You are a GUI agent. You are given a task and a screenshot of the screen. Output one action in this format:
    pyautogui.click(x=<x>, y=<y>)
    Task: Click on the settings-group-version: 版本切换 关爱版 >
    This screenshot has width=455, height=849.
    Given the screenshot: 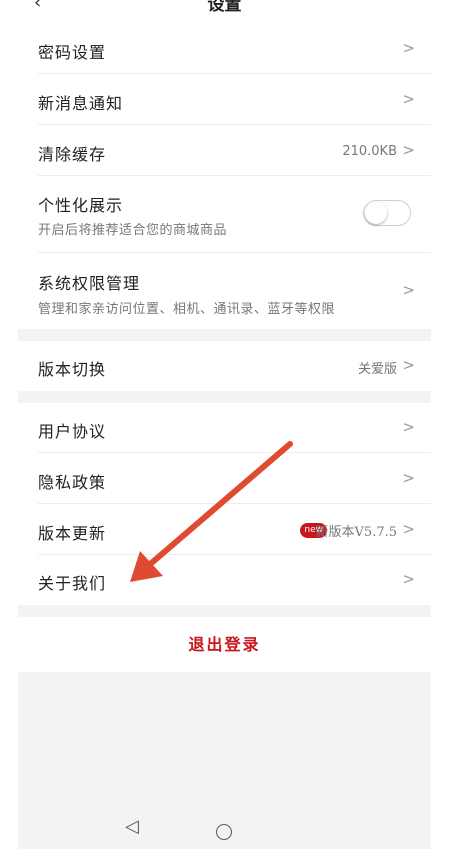 What is the action you would take?
    pyautogui.click(x=224, y=366)
    